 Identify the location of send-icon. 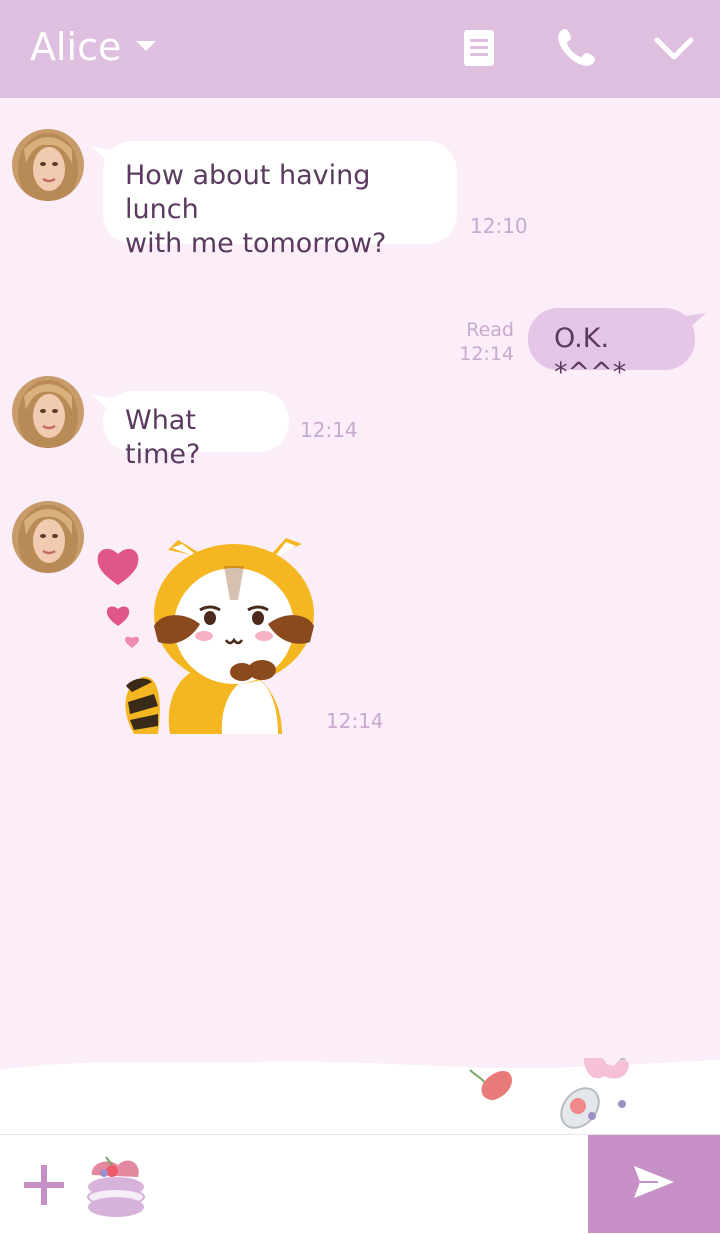
(654, 1184).